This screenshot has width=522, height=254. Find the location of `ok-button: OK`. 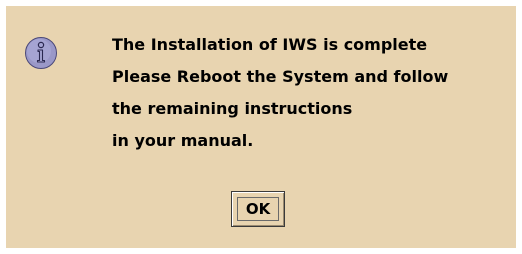

ok-button: OK is located at coordinates (258, 209).